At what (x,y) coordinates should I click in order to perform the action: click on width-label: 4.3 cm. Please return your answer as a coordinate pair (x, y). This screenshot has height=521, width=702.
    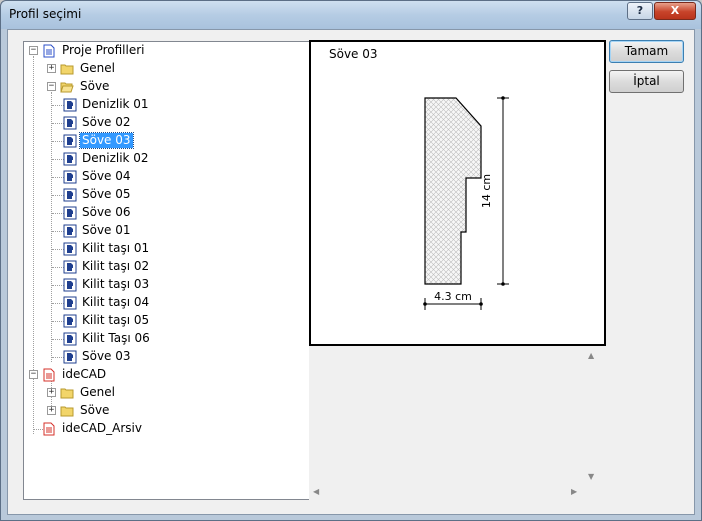
    Looking at the image, I should click on (453, 296).